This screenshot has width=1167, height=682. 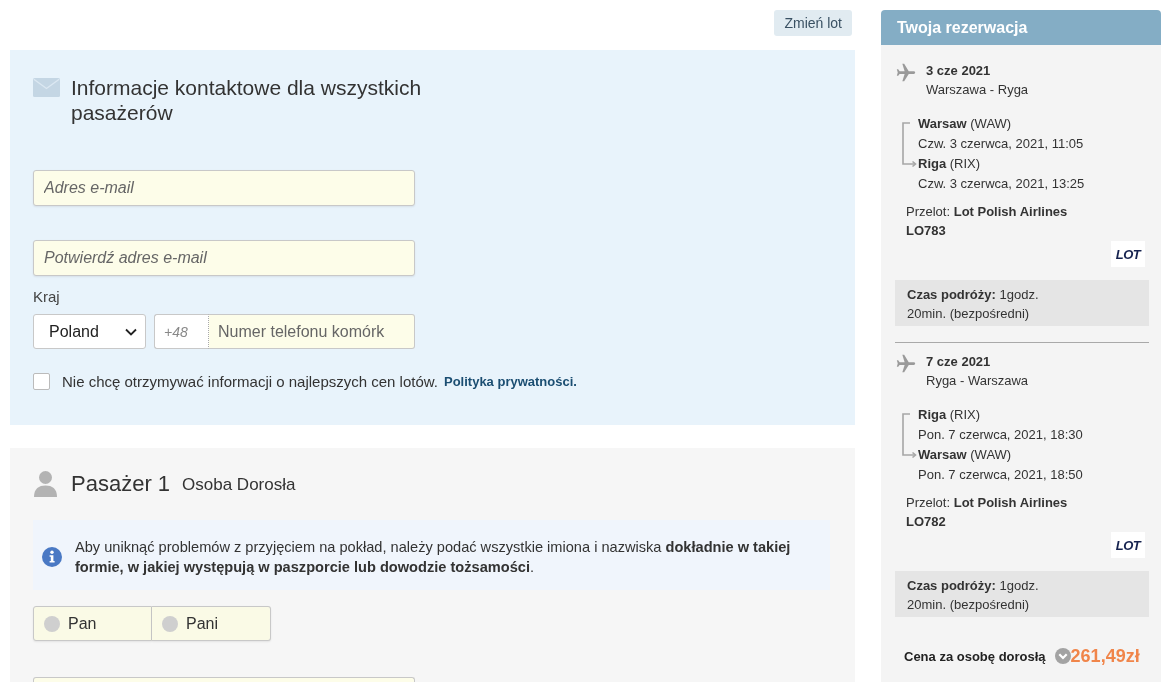 I want to click on person-icon, so click(x=45, y=483).